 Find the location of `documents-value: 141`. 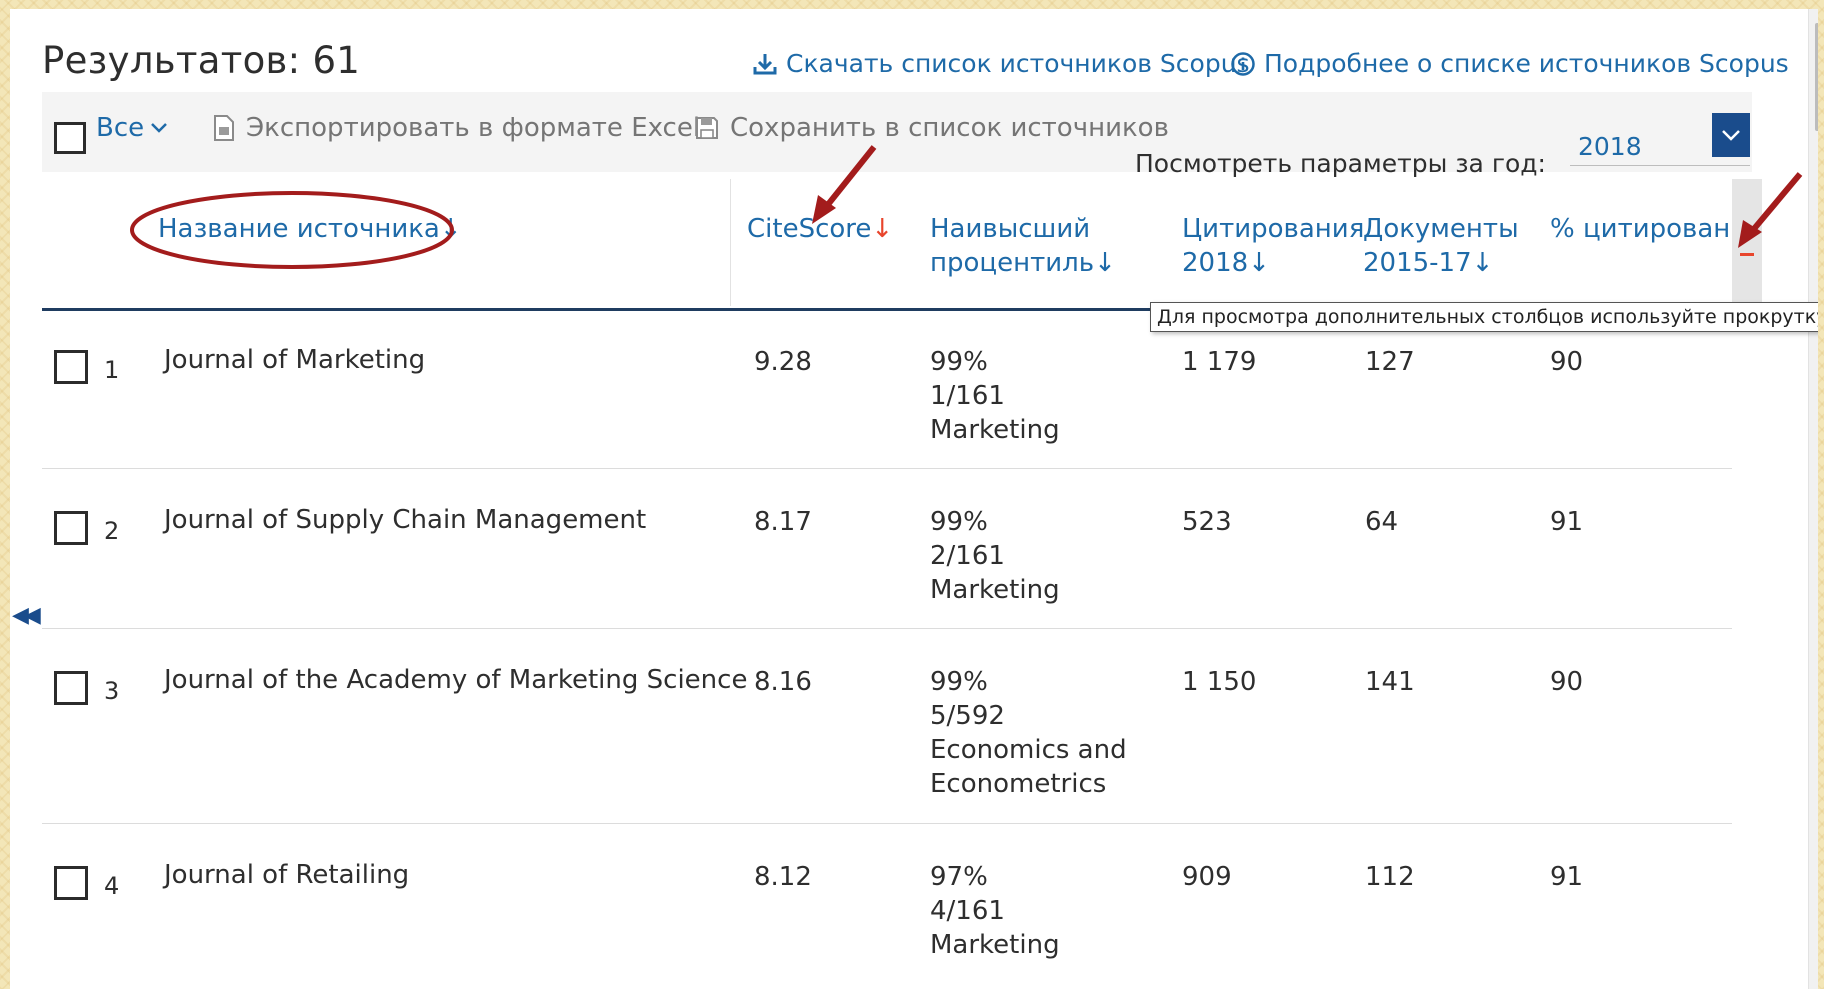

documents-value: 141 is located at coordinates (1390, 682).